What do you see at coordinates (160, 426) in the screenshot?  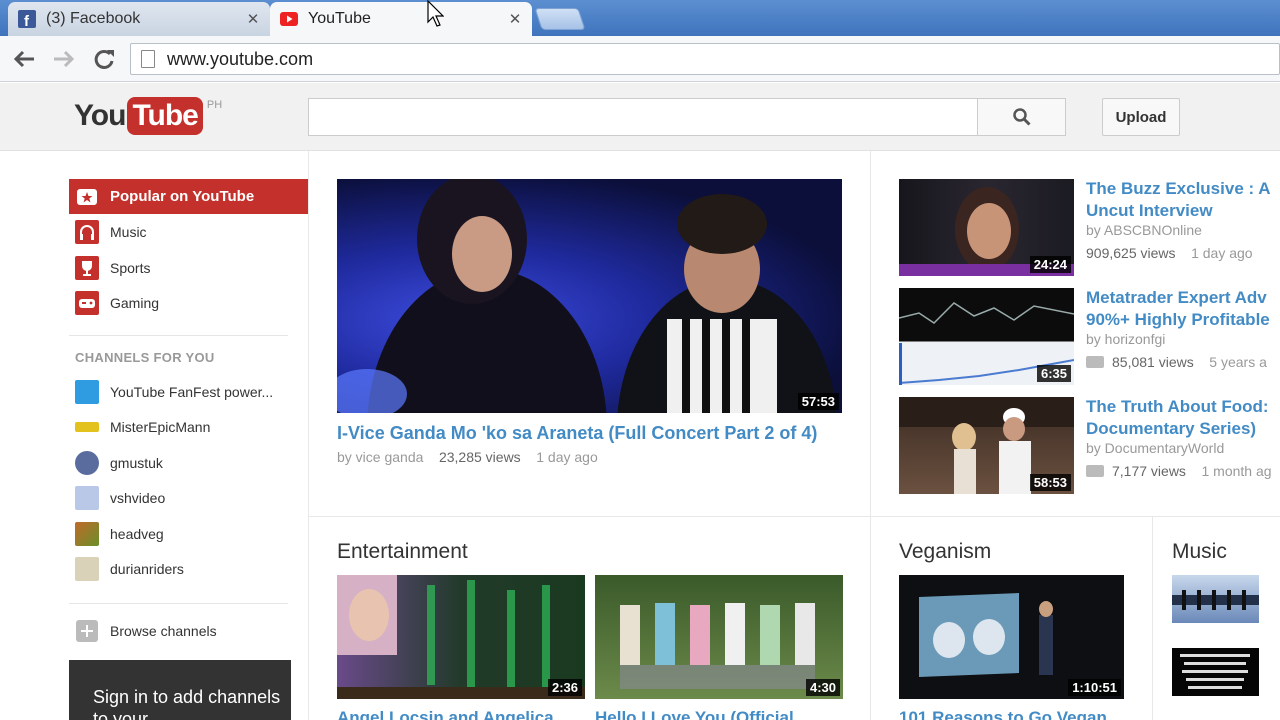 I see `channel-label: MisterEpicMann` at bounding box center [160, 426].